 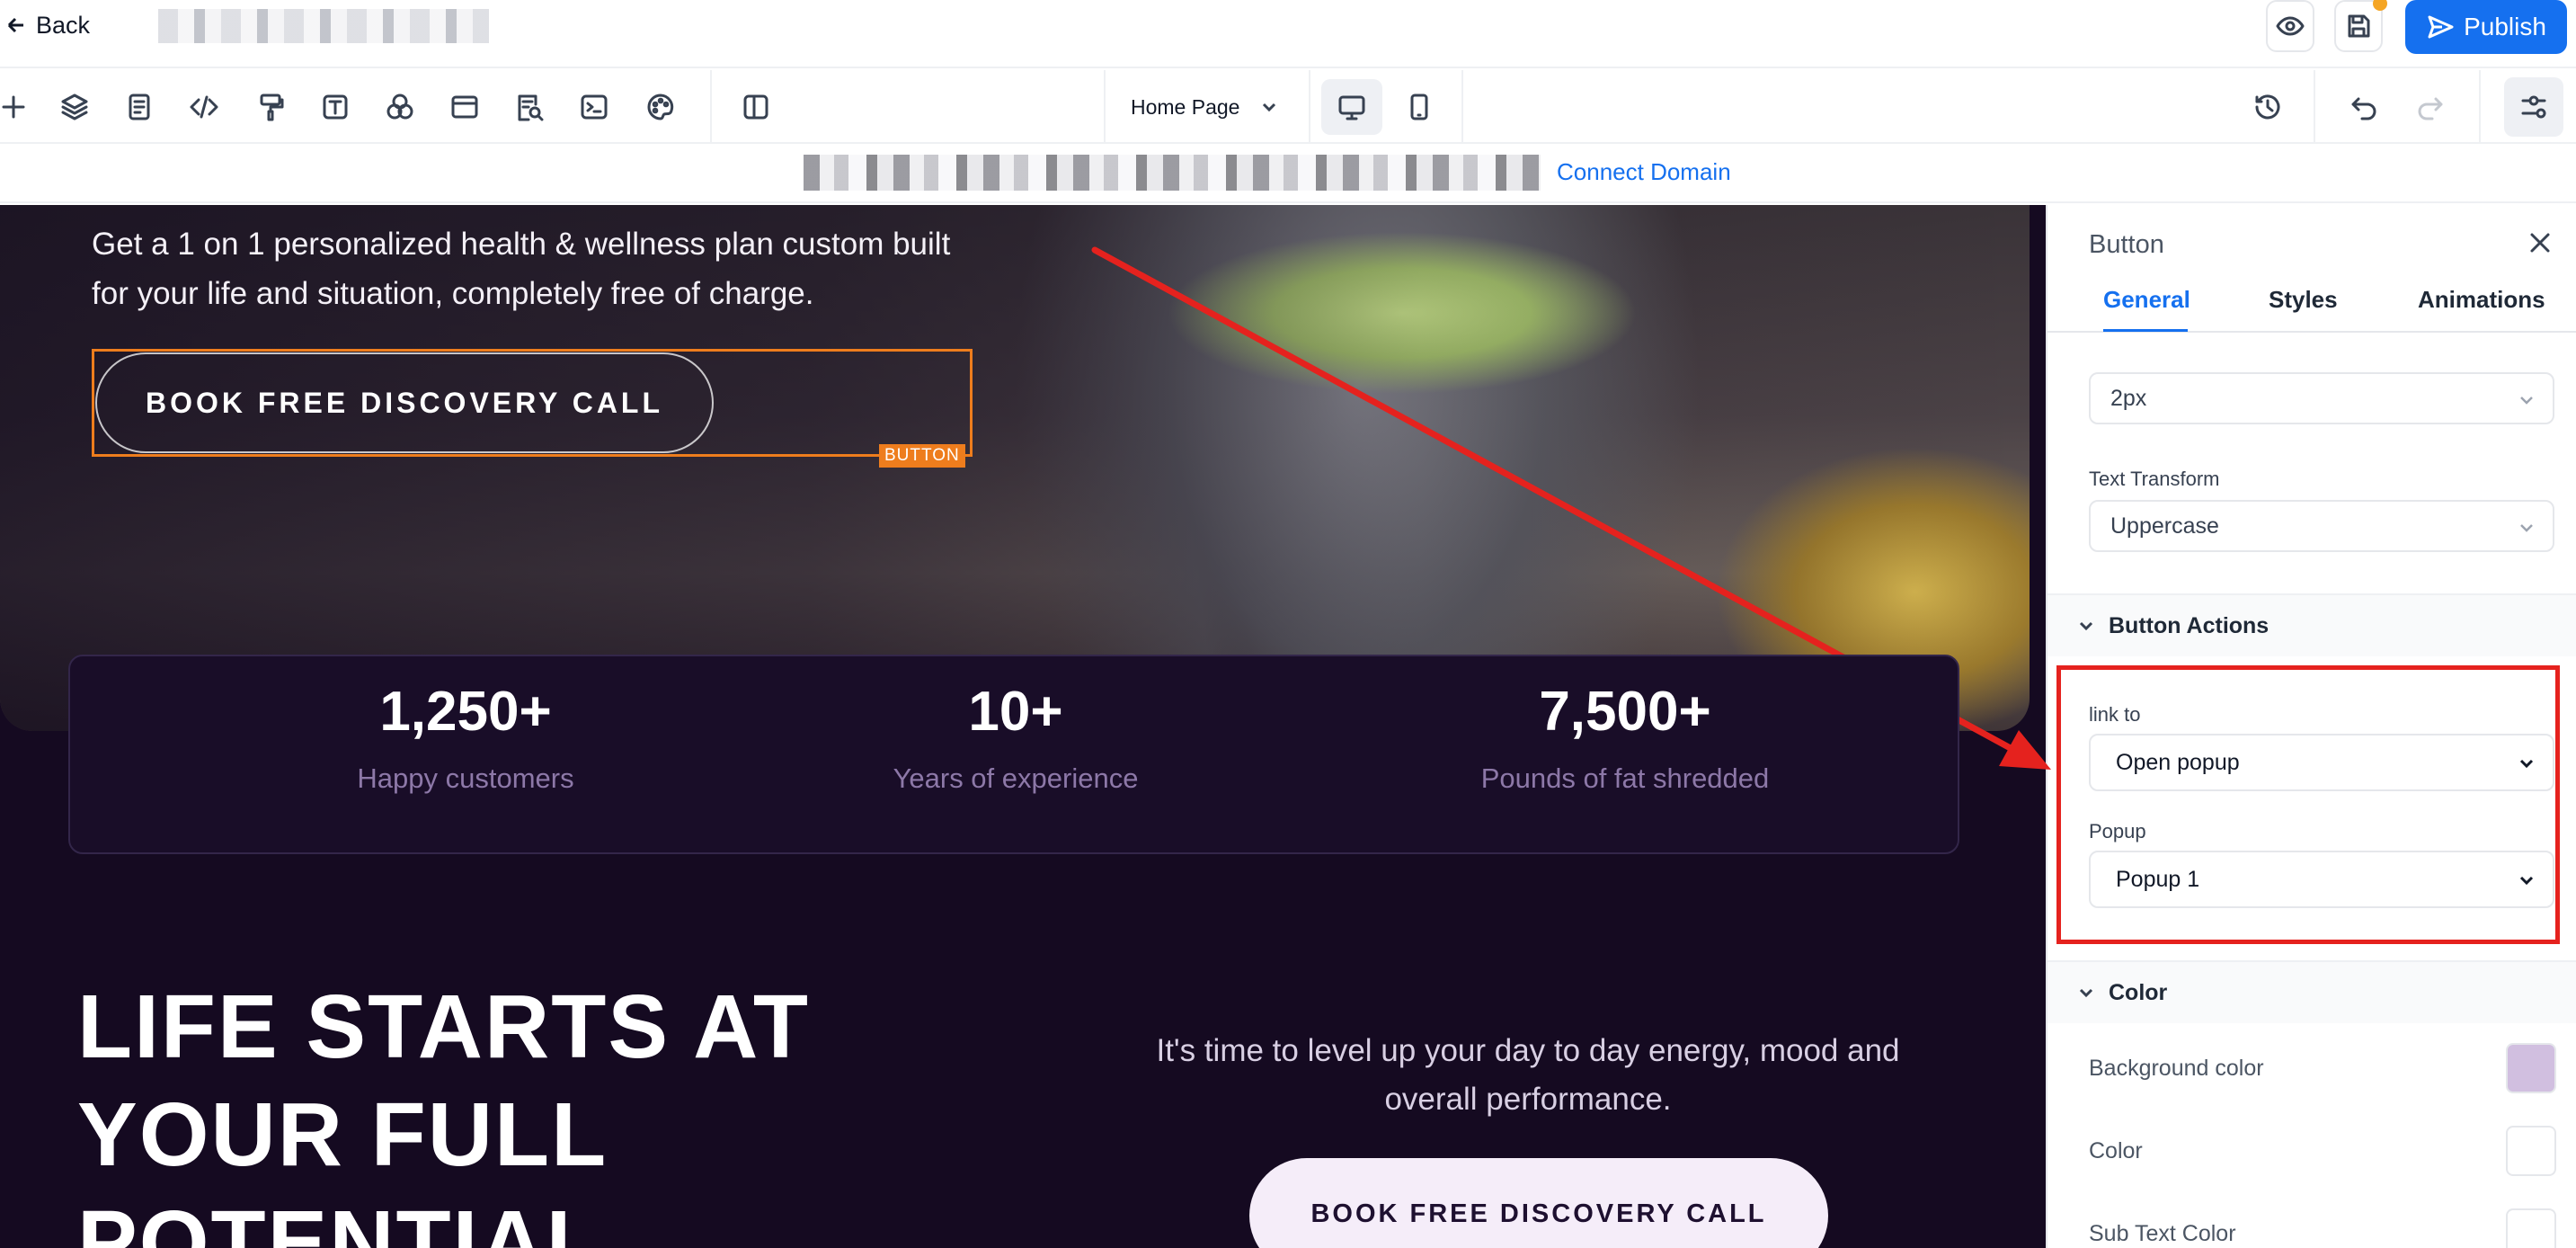 I want to click on color-label: Color, so click(x=2116, y=1150).